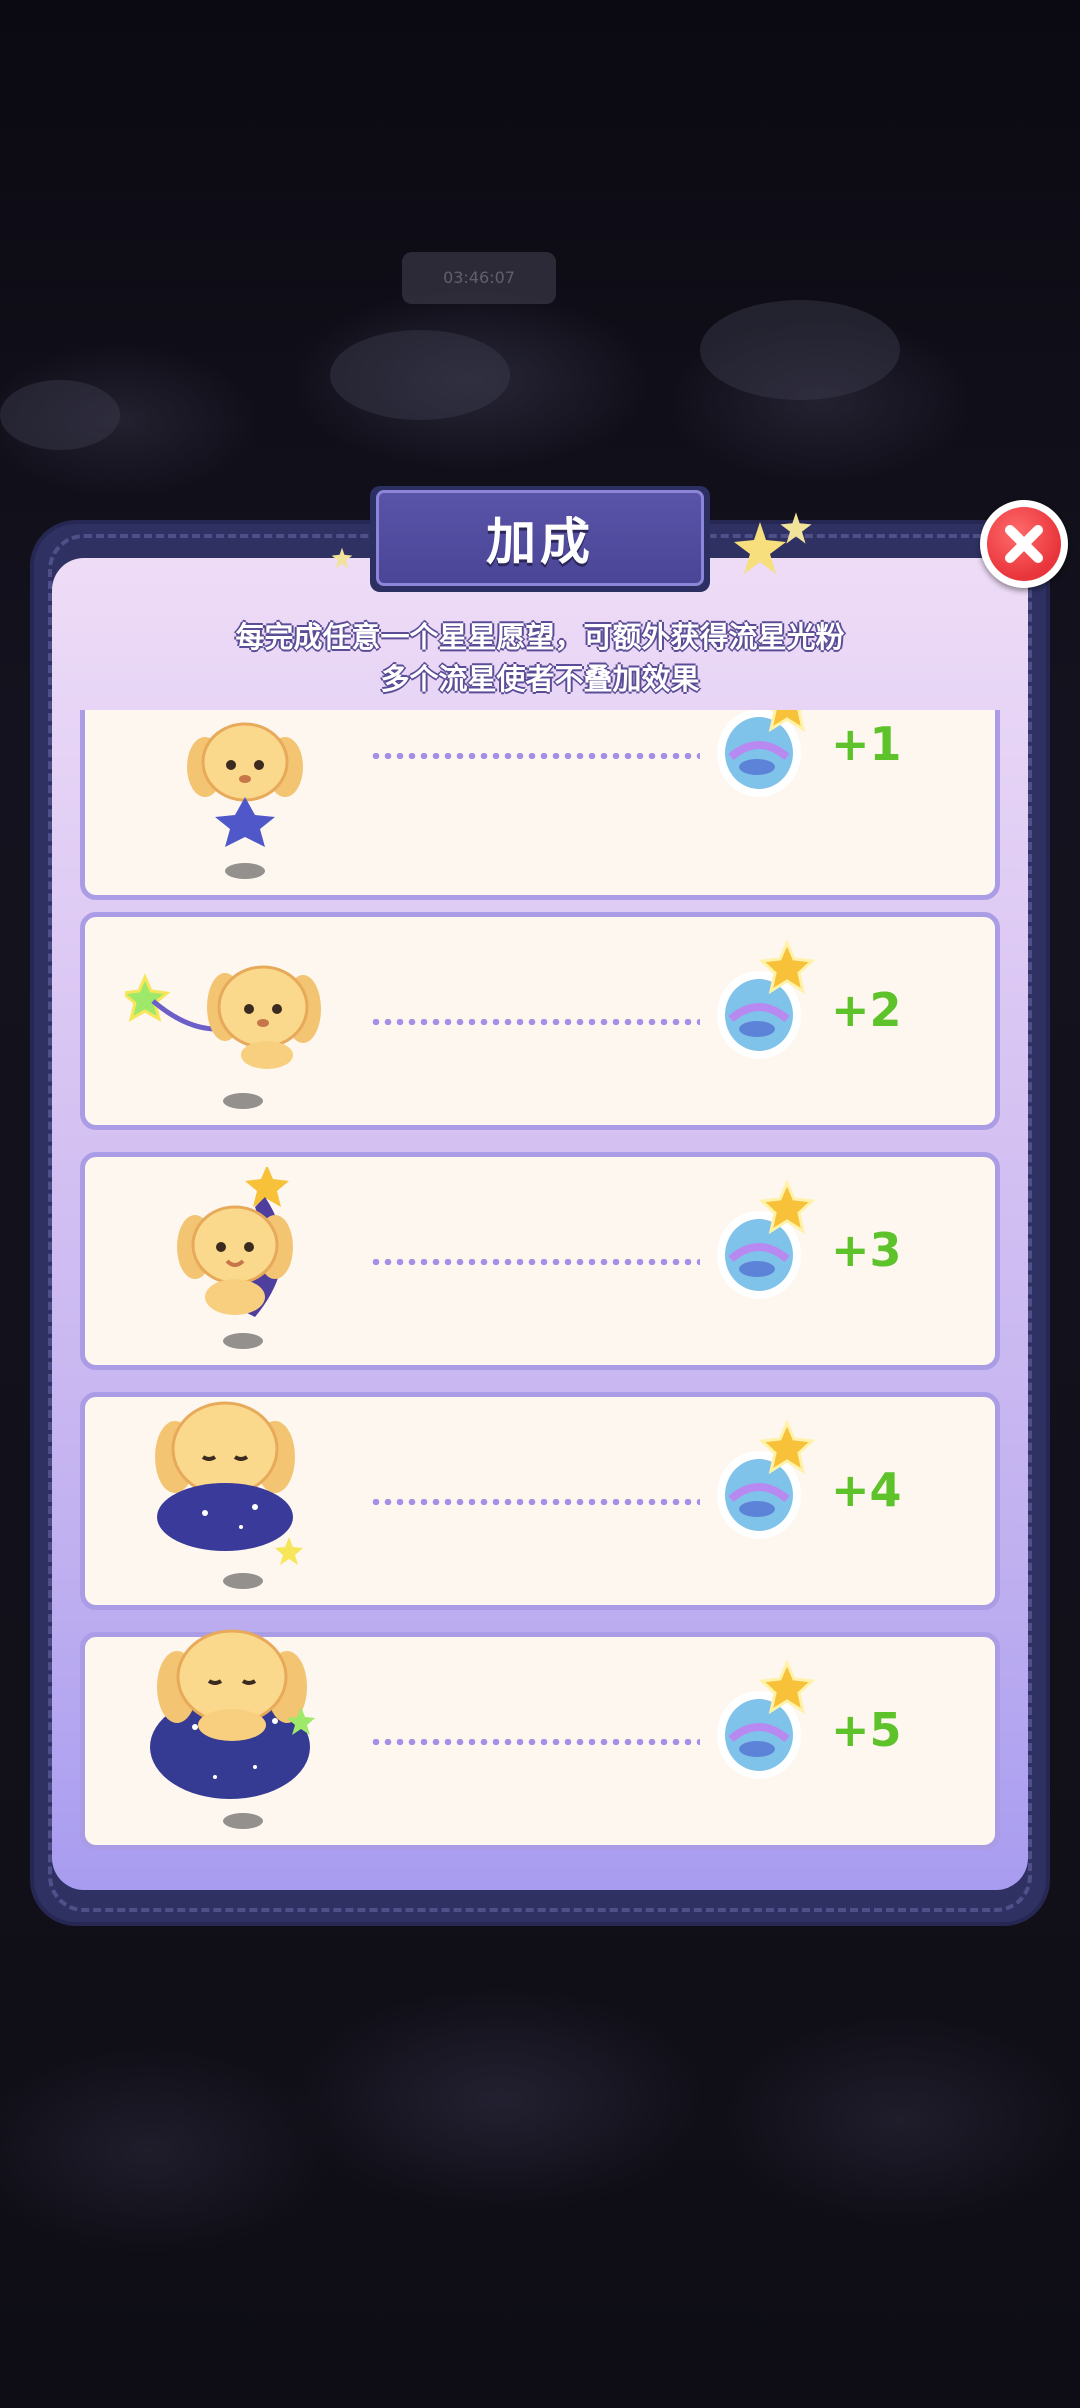  Describe the element at coordinates (229, 1483) in the screenshot. I see `meteor-messenger-pet-level-4-icon` at that location.